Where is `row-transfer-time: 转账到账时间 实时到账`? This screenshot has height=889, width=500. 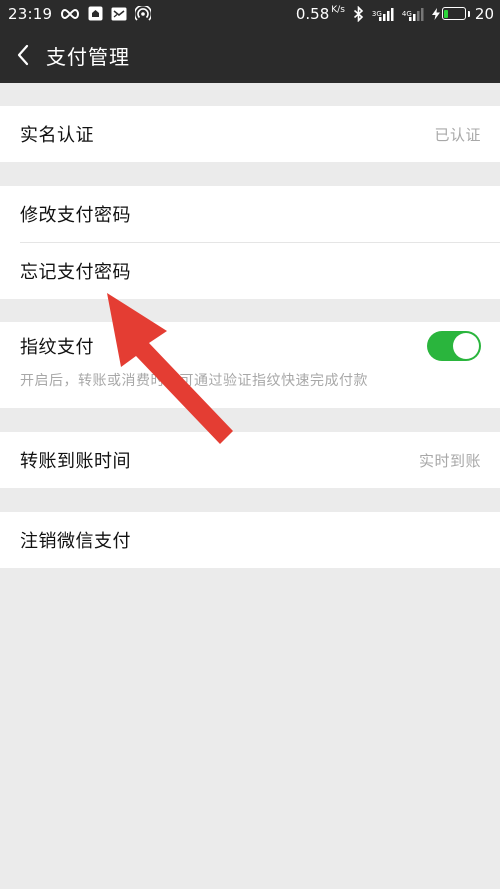 row-transfer-time: 转账到账时间 实时到账 is located at coordinates (250, 460).